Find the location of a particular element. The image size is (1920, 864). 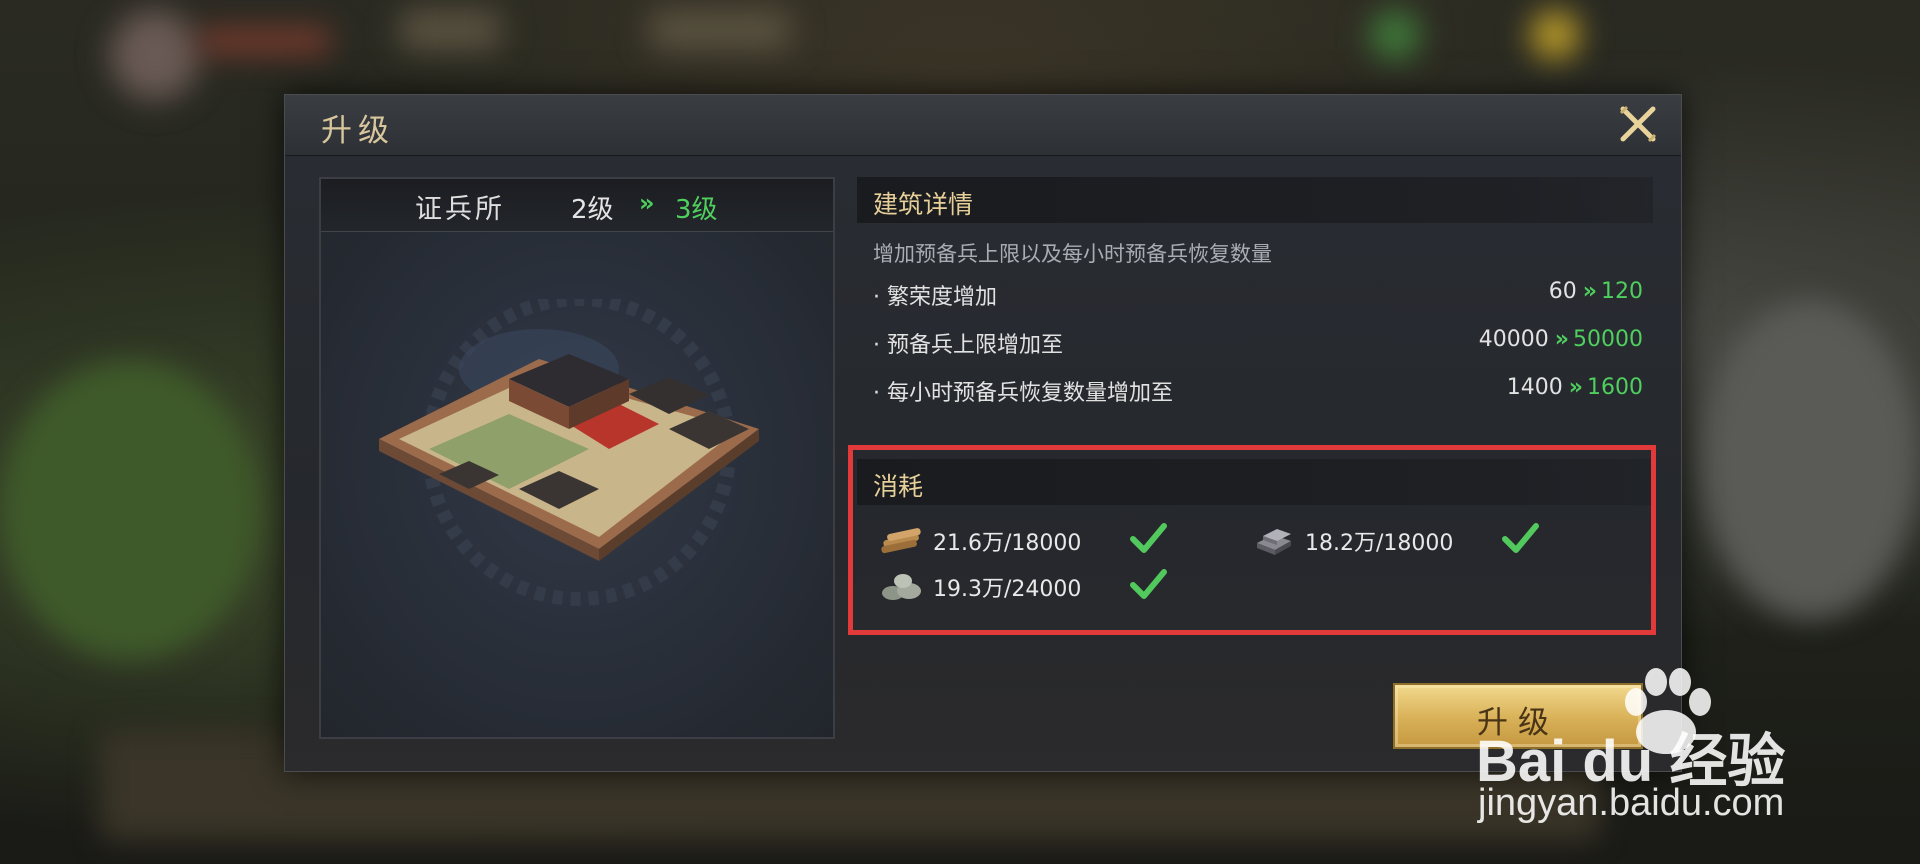

building-description: 增加预备兵上限以及每小时预备兵恢复数量 is located at coordinates (1072, 254).